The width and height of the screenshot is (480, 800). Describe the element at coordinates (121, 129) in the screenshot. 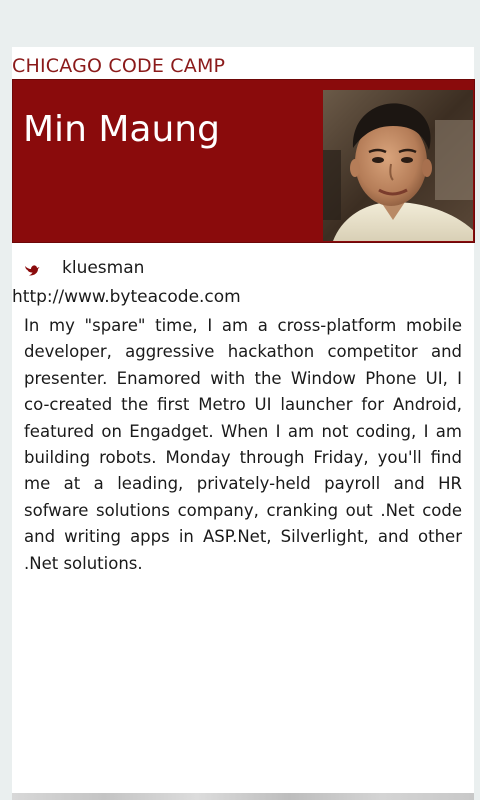

I see `speaker-name: Min Maung` at that location.